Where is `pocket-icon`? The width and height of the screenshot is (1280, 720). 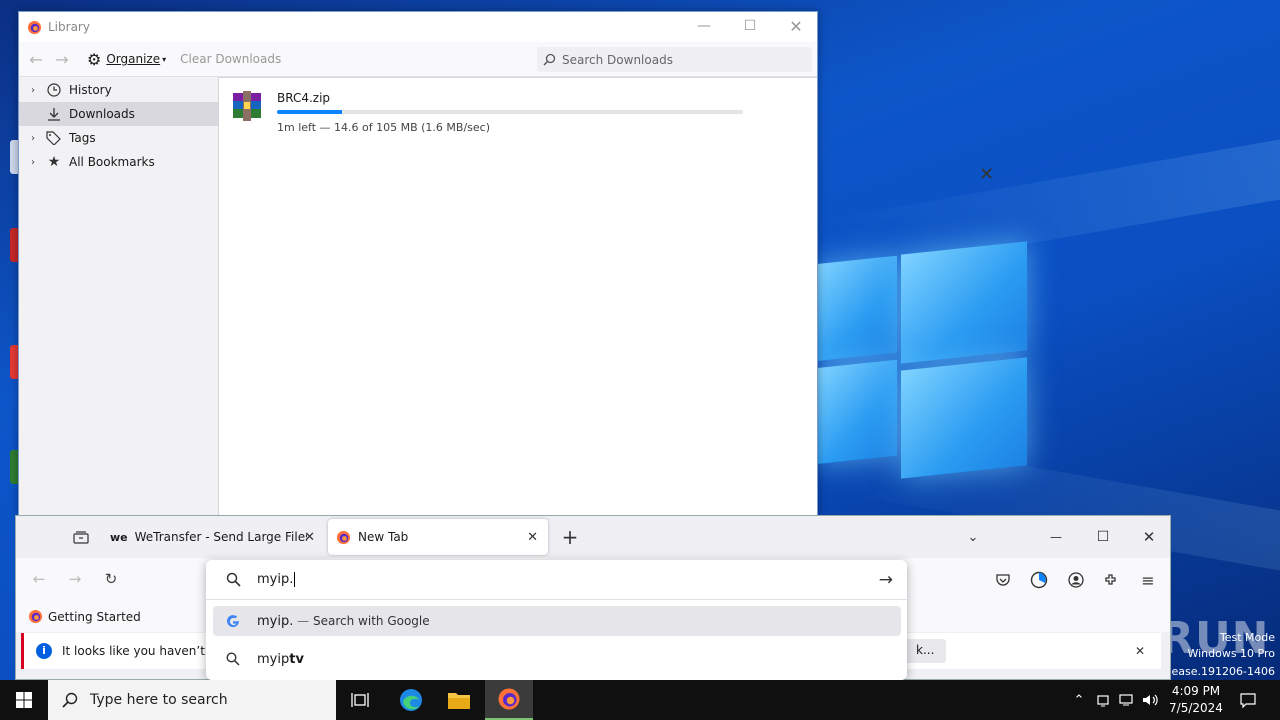 pocket-icon is located at coordinates (1003, 580).